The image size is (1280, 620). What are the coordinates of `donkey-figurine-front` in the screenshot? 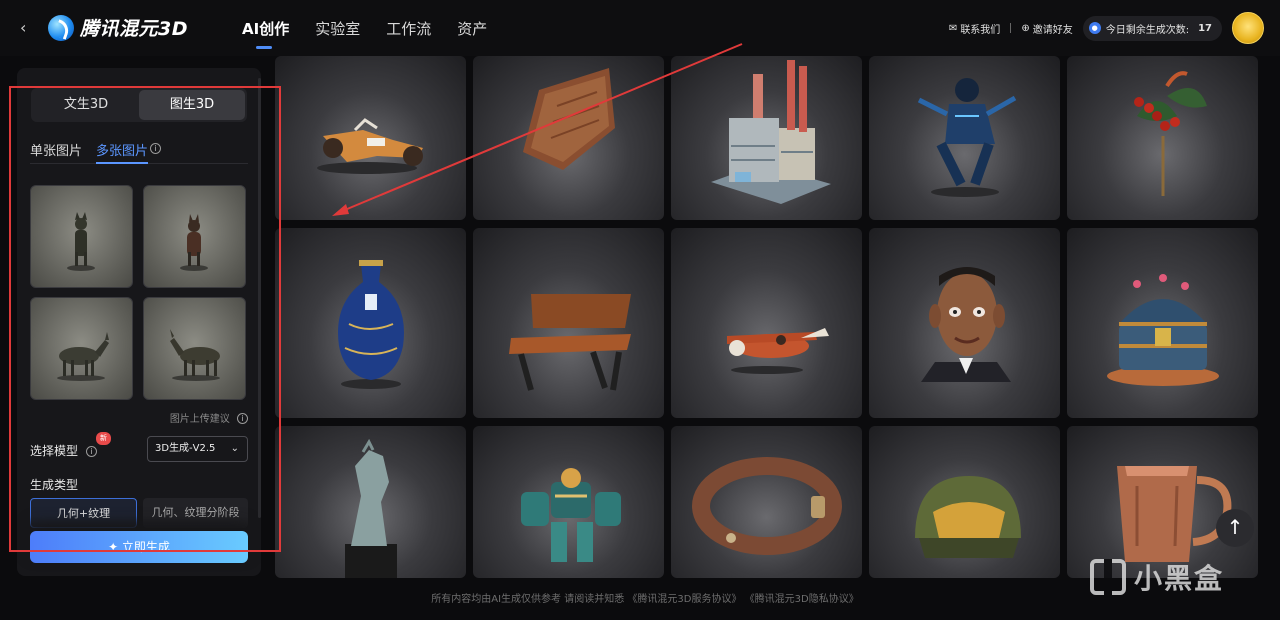 It's located at (81, 241).